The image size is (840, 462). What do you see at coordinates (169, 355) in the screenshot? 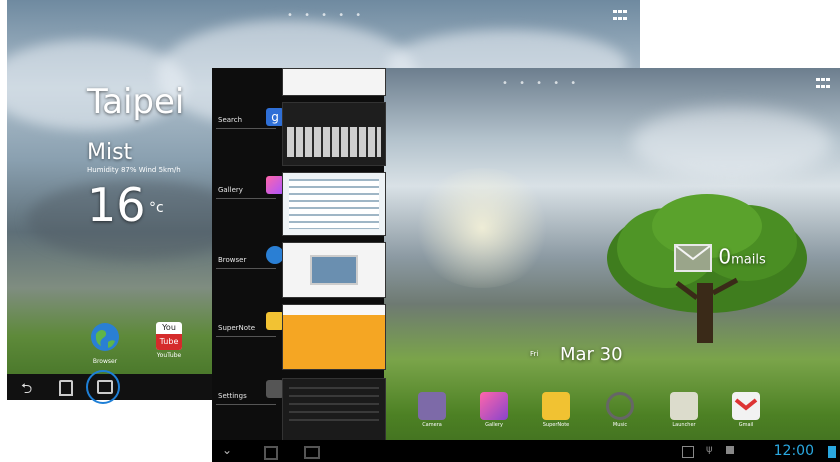
I see `app-label: YouTube` at bounding box center [169, 355].